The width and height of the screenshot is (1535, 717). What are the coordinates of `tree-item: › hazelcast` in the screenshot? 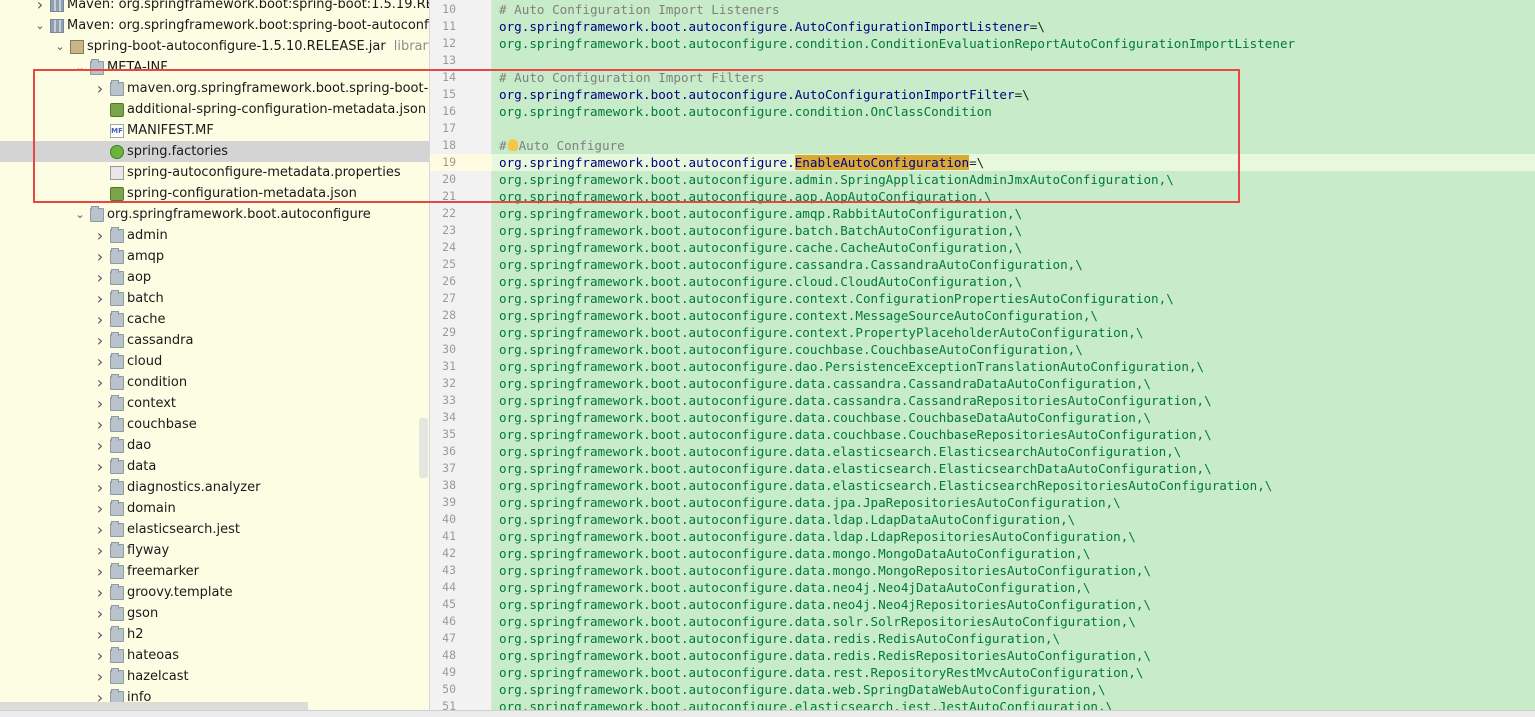 It's located at (214, 676).